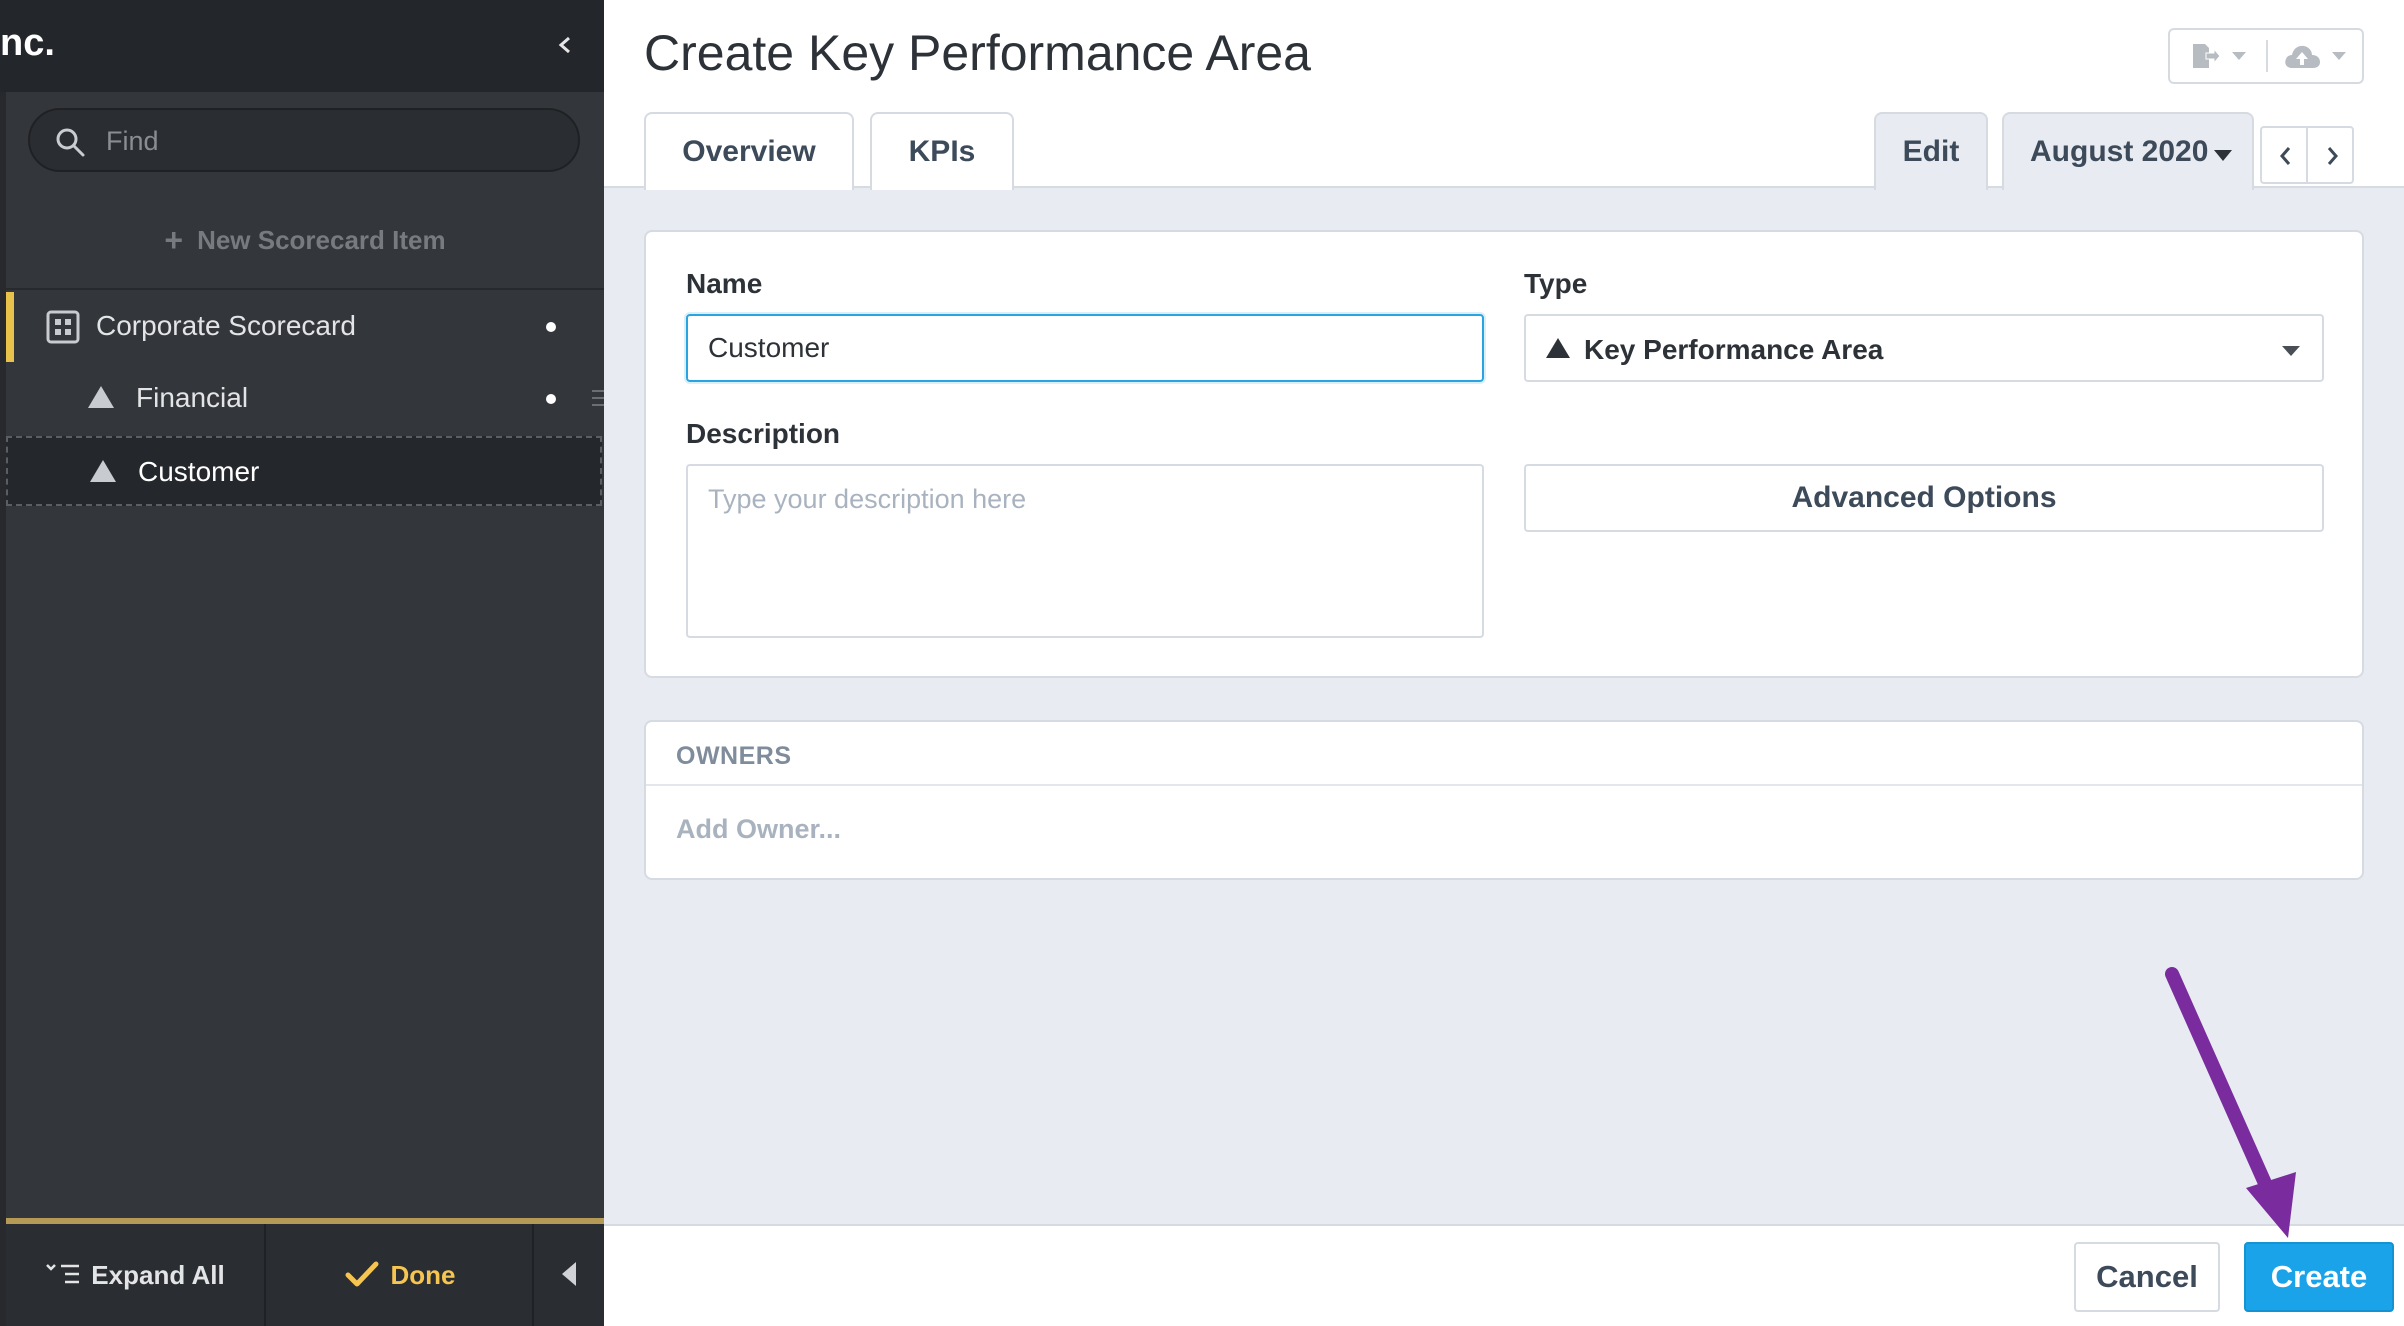  Describe the element at coordinates (199, 471) in the screenshot. I see `sidebar-item-label: Customer` at that location.